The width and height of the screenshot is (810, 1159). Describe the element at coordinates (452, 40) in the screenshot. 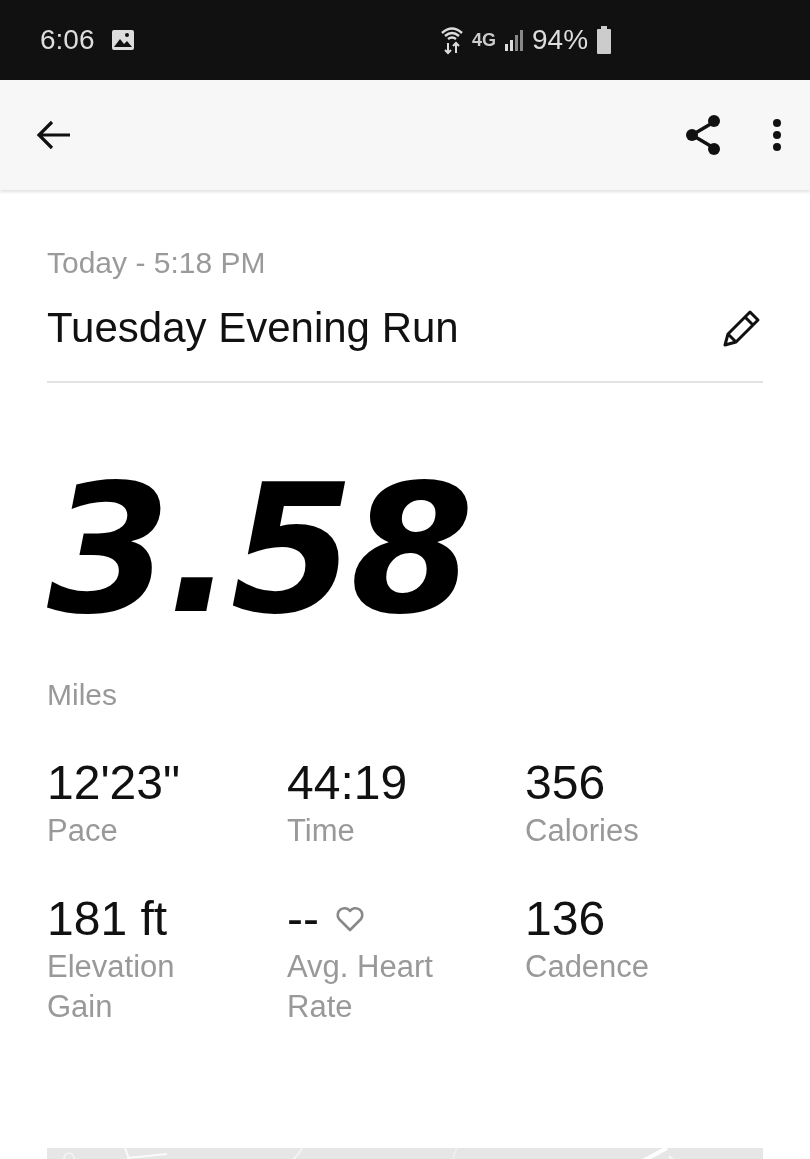

I see `wifi-icon` at that location.